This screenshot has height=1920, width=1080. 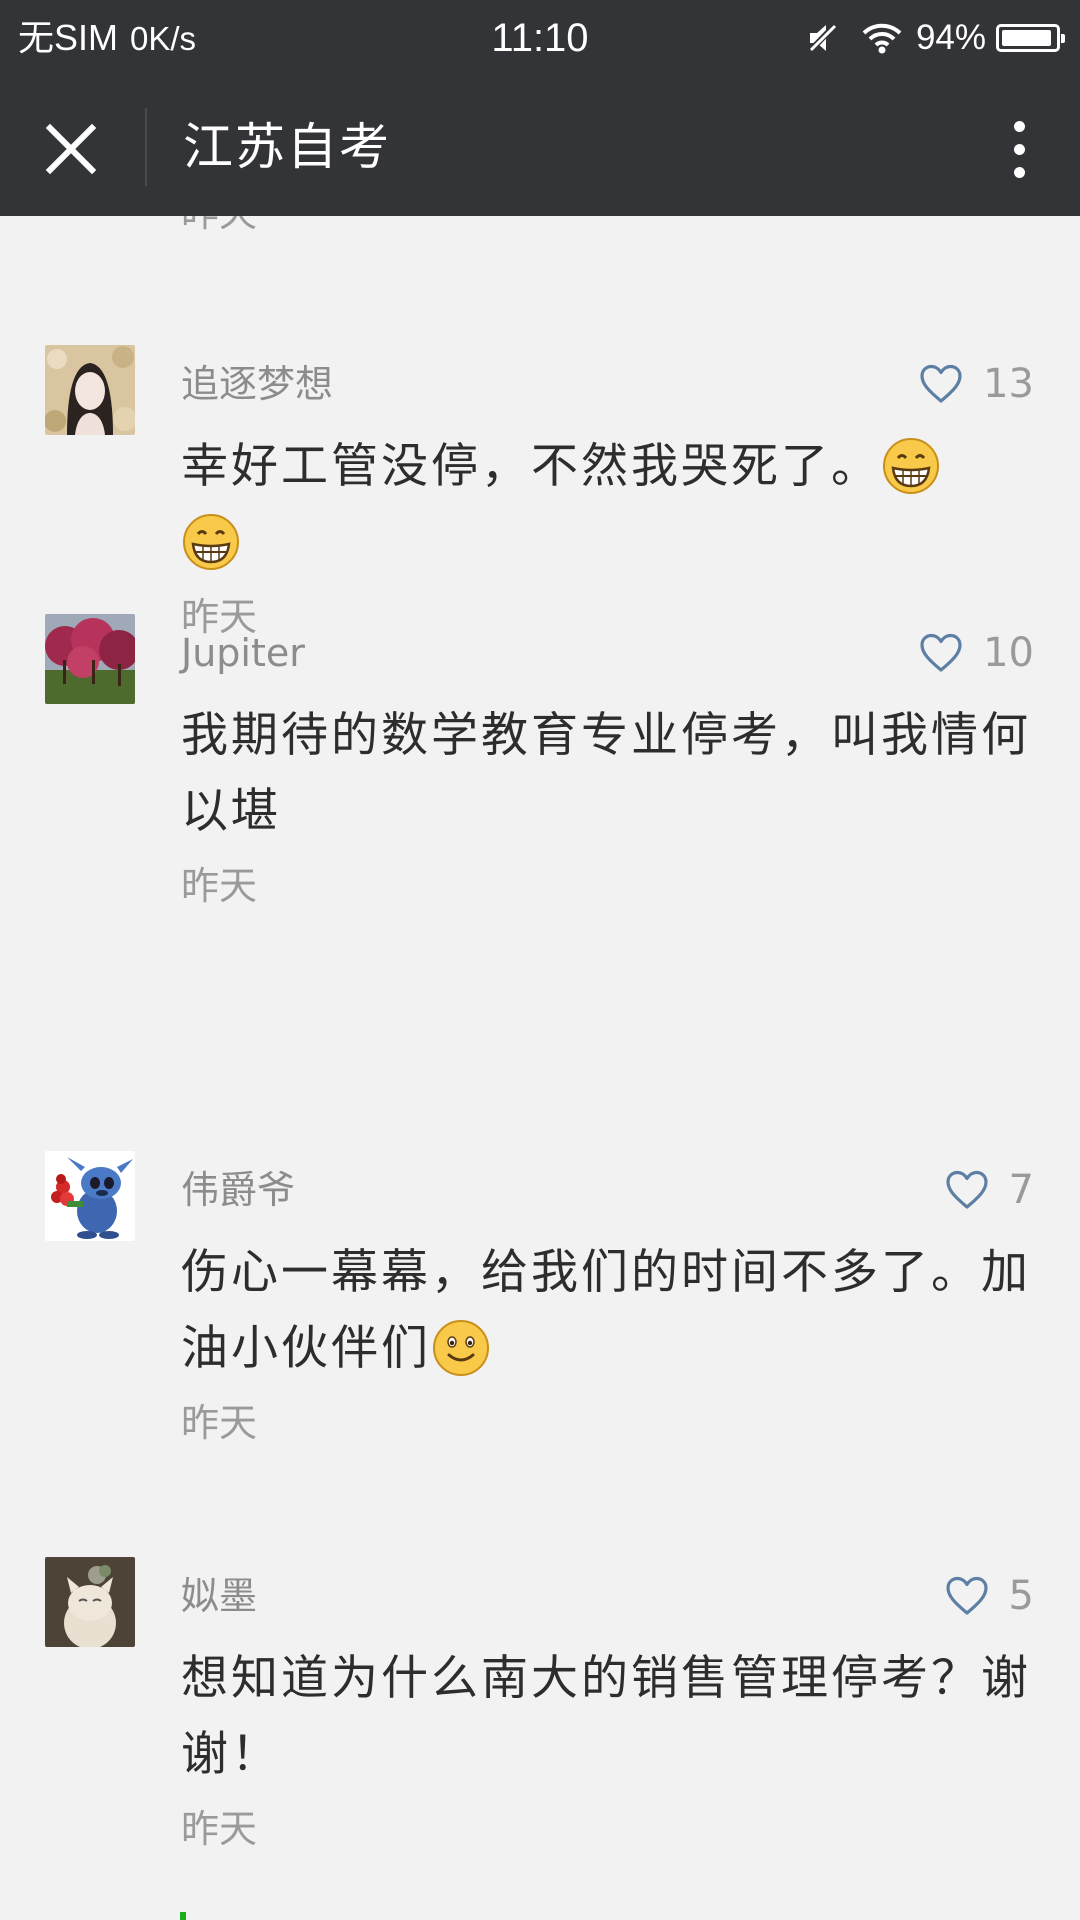 I want to click on comment-text-segment: 幸好工管没停，不然我哭死了。, so click(x=531, y=466).